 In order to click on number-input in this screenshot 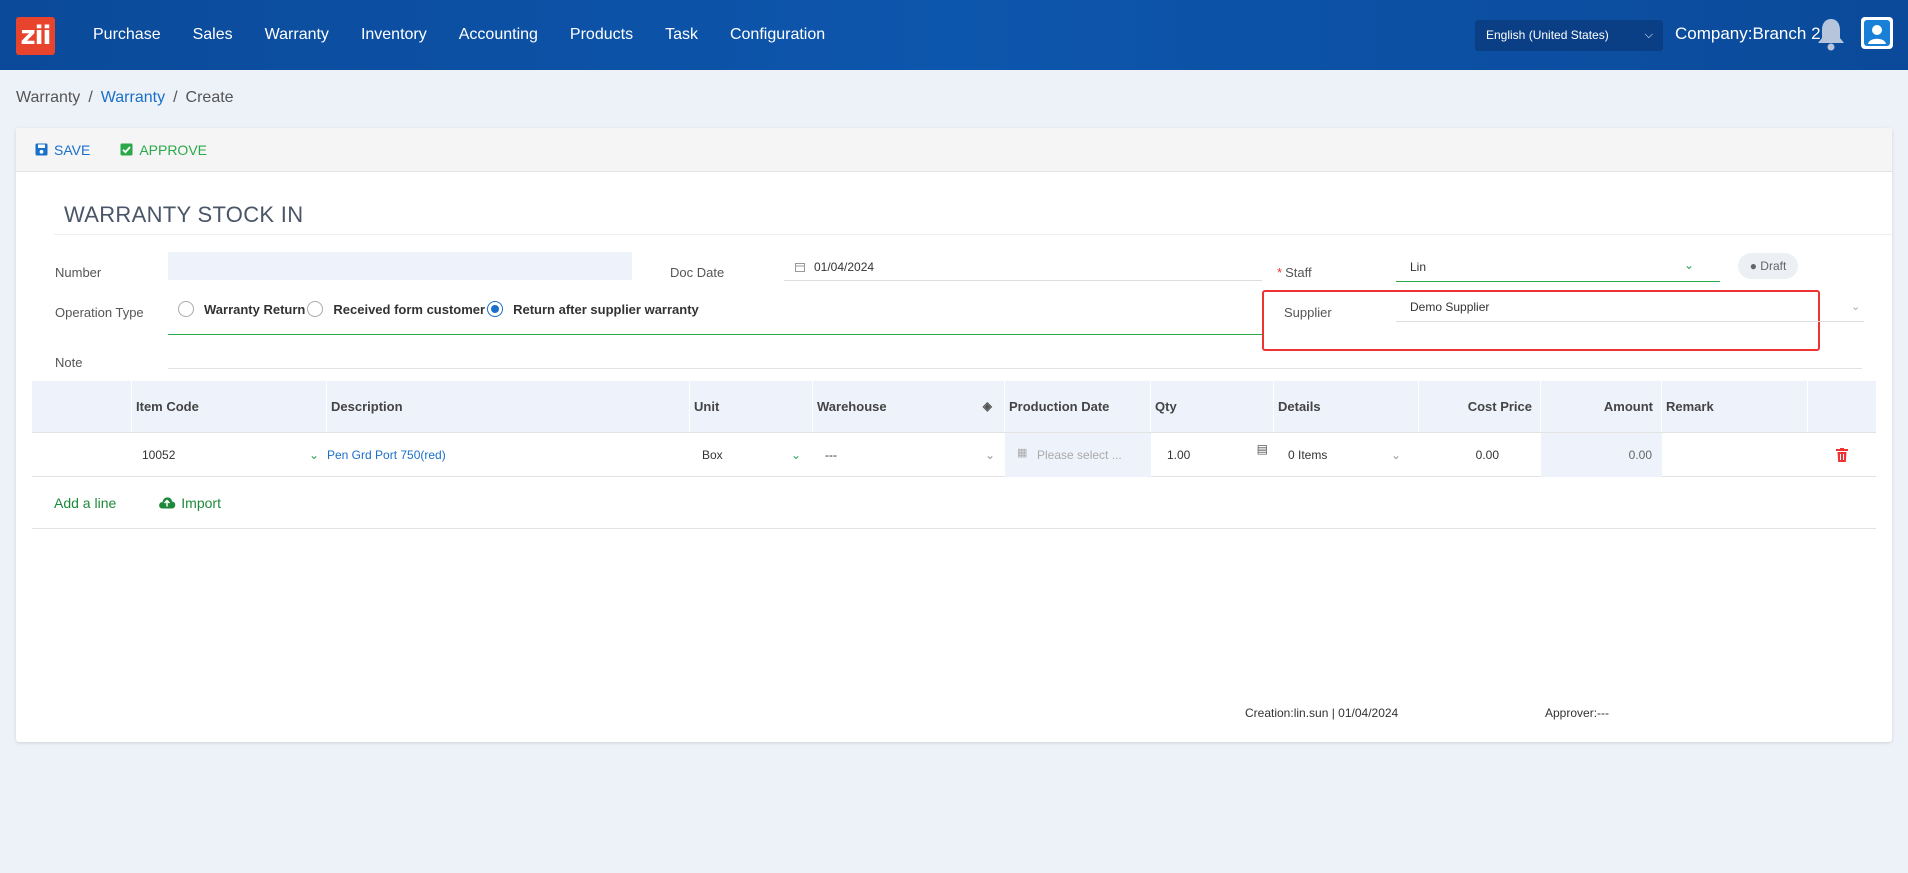, I will do `click(400, 266)`.